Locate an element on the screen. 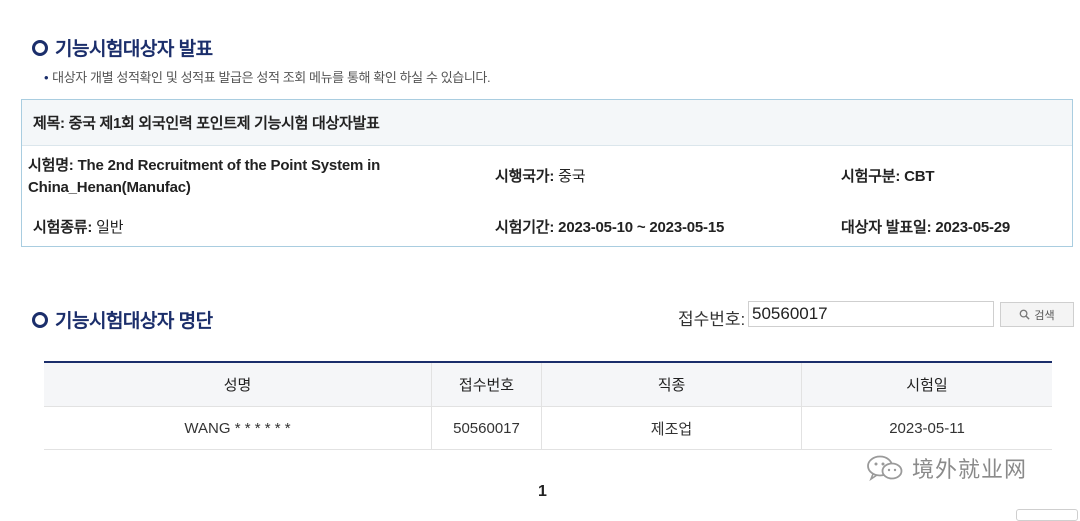 The height and width of the screenshot is (521, 1080). cell-job-type: 제조업 is located at coordinates (671, 428).